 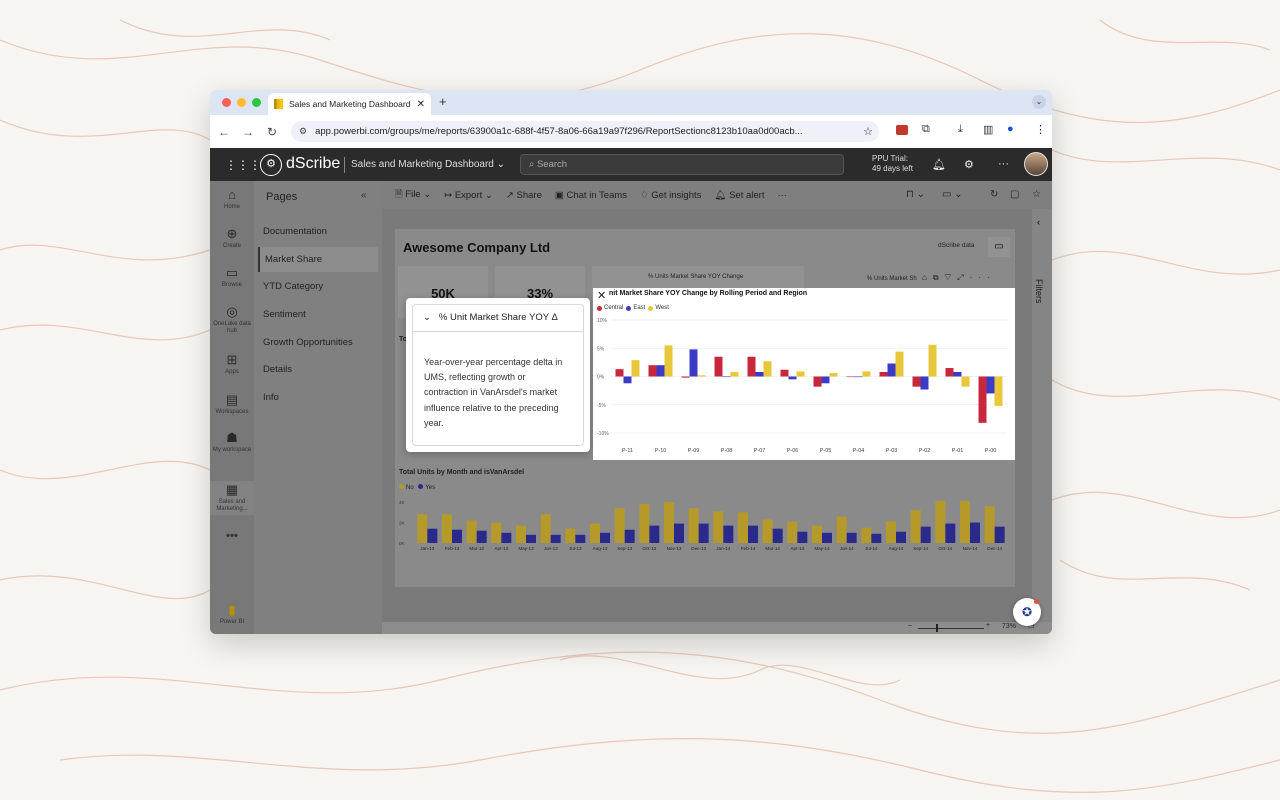 I want to click on settings-gear-icon: ⚙, so click(x=969, y=164).